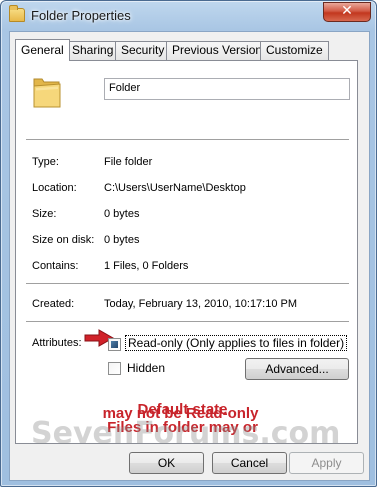 The image size is (377, 487). Describe the element at coordinates (53, 304) in the screenshot. I see `created-label: Created:` at that location.